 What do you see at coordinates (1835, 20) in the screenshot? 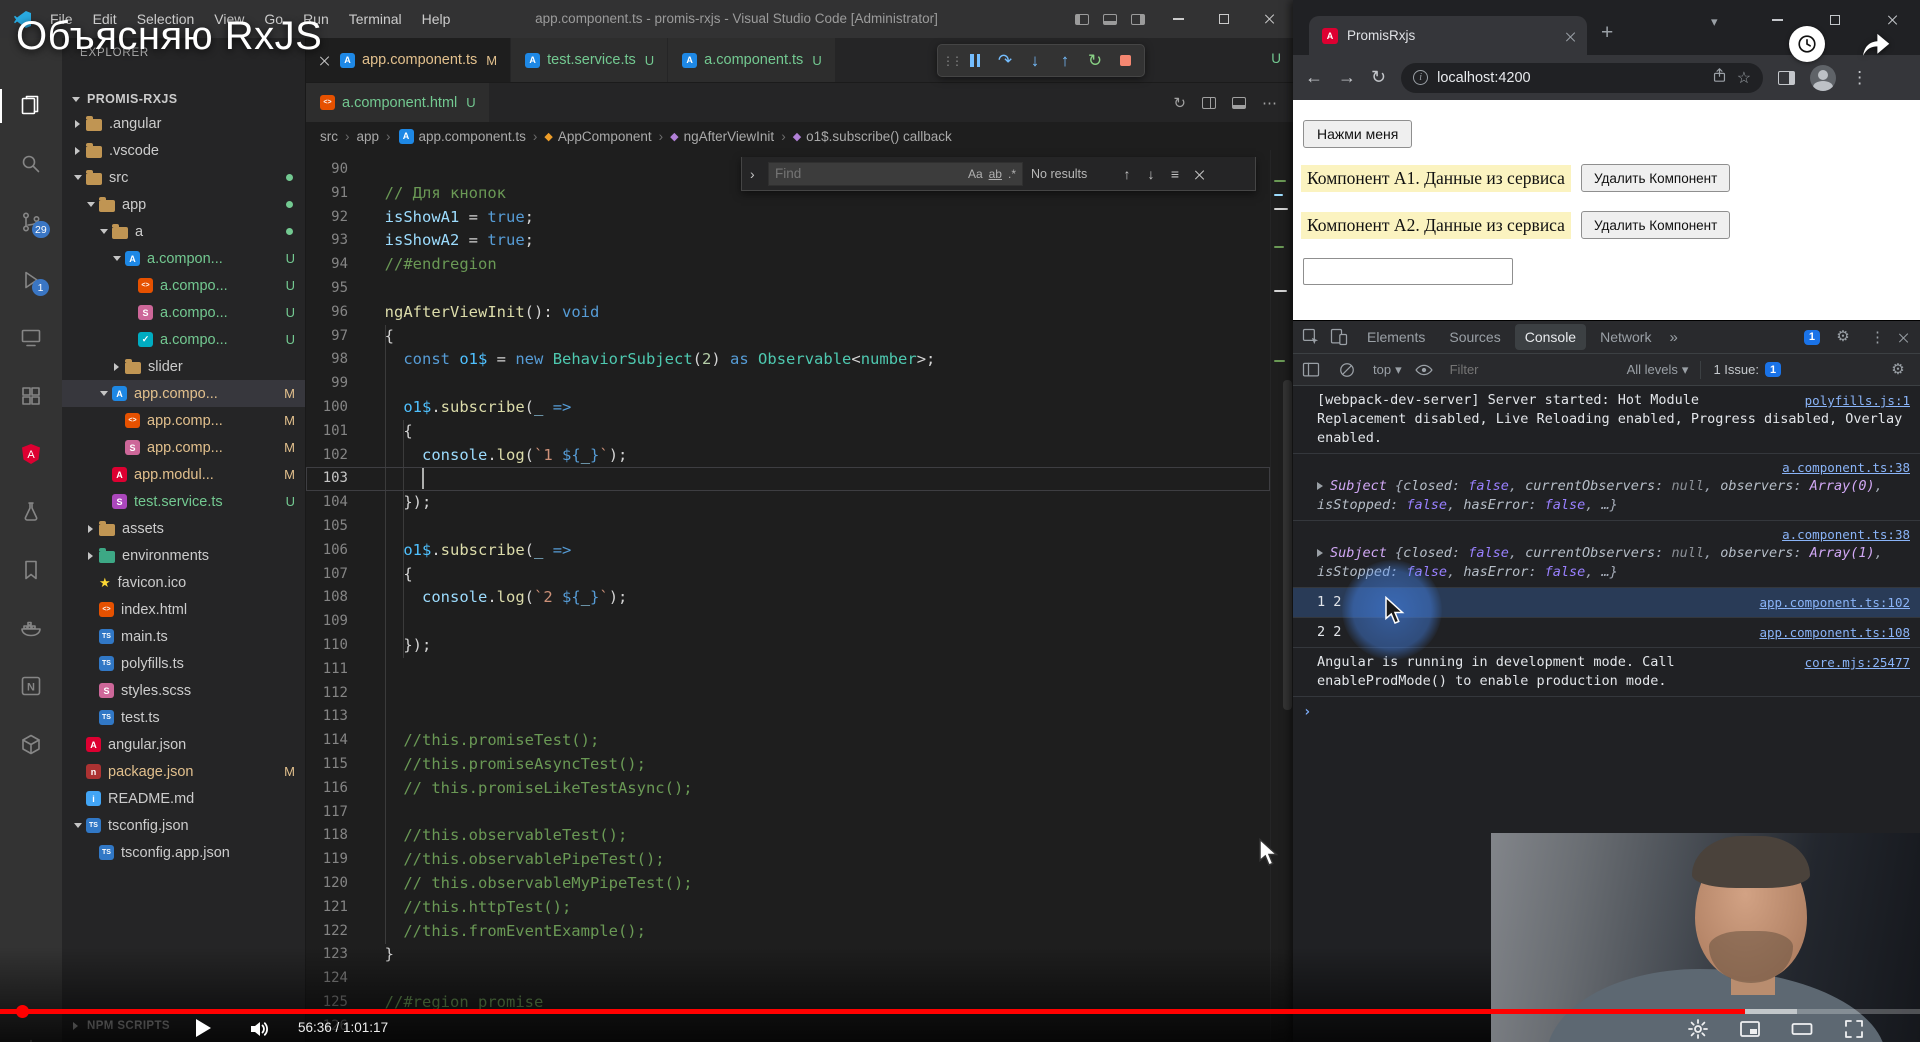
I see `browser-maximize-button` at bounding box center [1835, 20].